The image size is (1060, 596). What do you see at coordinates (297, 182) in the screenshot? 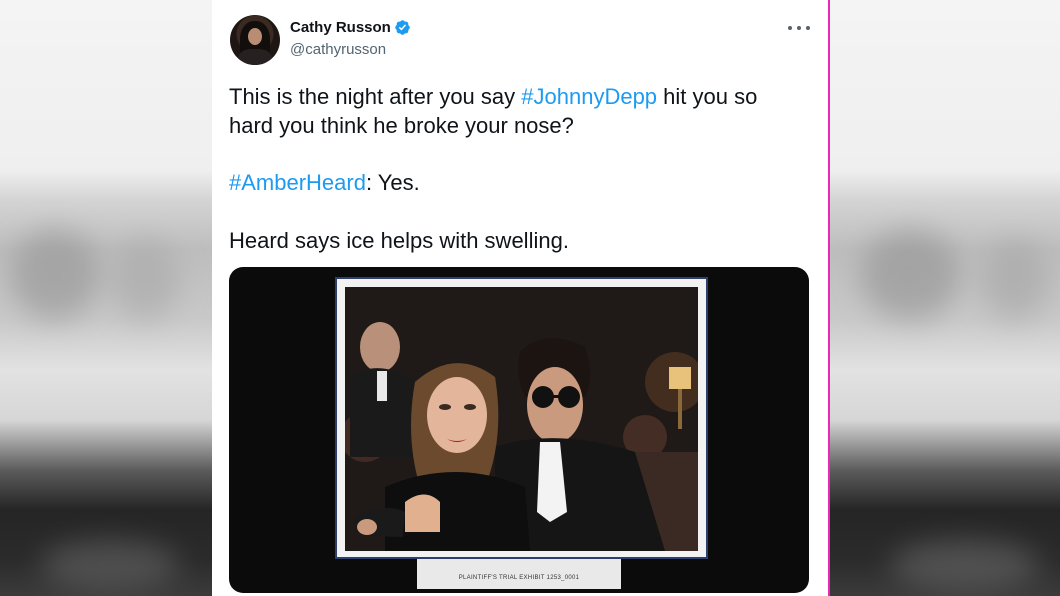
I see `hashtag-amberheard-link: #AmberHeard` at bounding box center [297, 182].